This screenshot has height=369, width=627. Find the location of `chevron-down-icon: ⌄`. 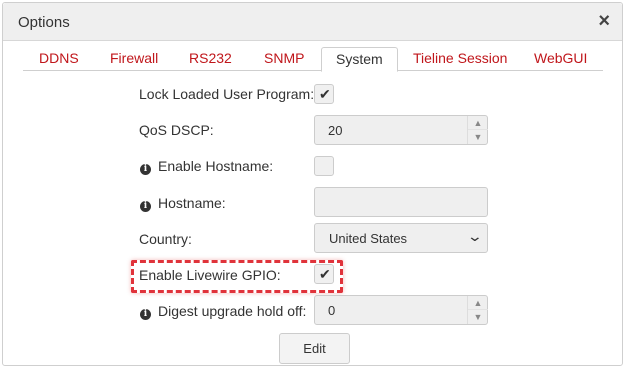

chevron-down-icon: ⌄ is located at coordinates (475, 236).